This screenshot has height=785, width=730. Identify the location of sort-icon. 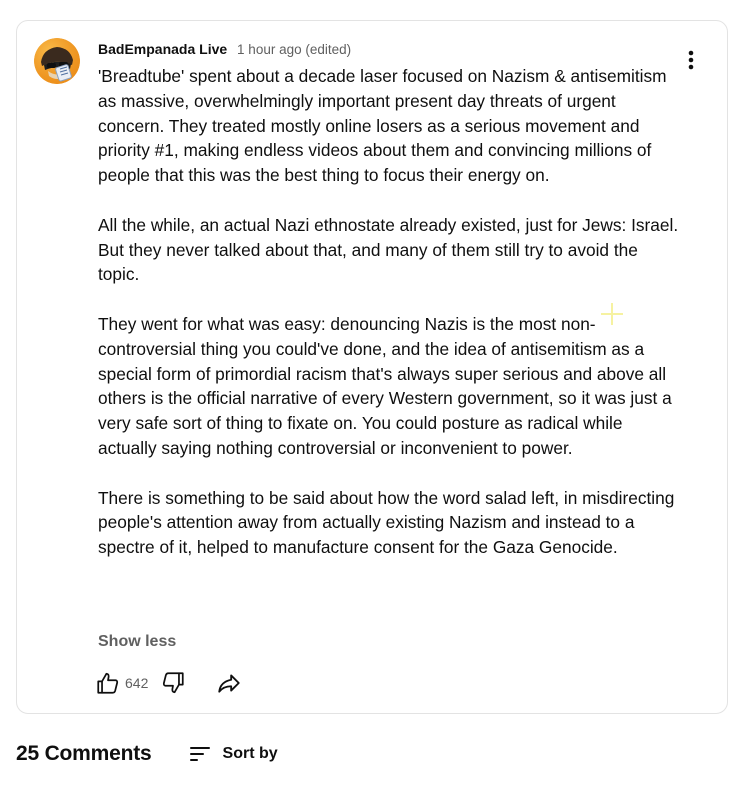
(199, 754).